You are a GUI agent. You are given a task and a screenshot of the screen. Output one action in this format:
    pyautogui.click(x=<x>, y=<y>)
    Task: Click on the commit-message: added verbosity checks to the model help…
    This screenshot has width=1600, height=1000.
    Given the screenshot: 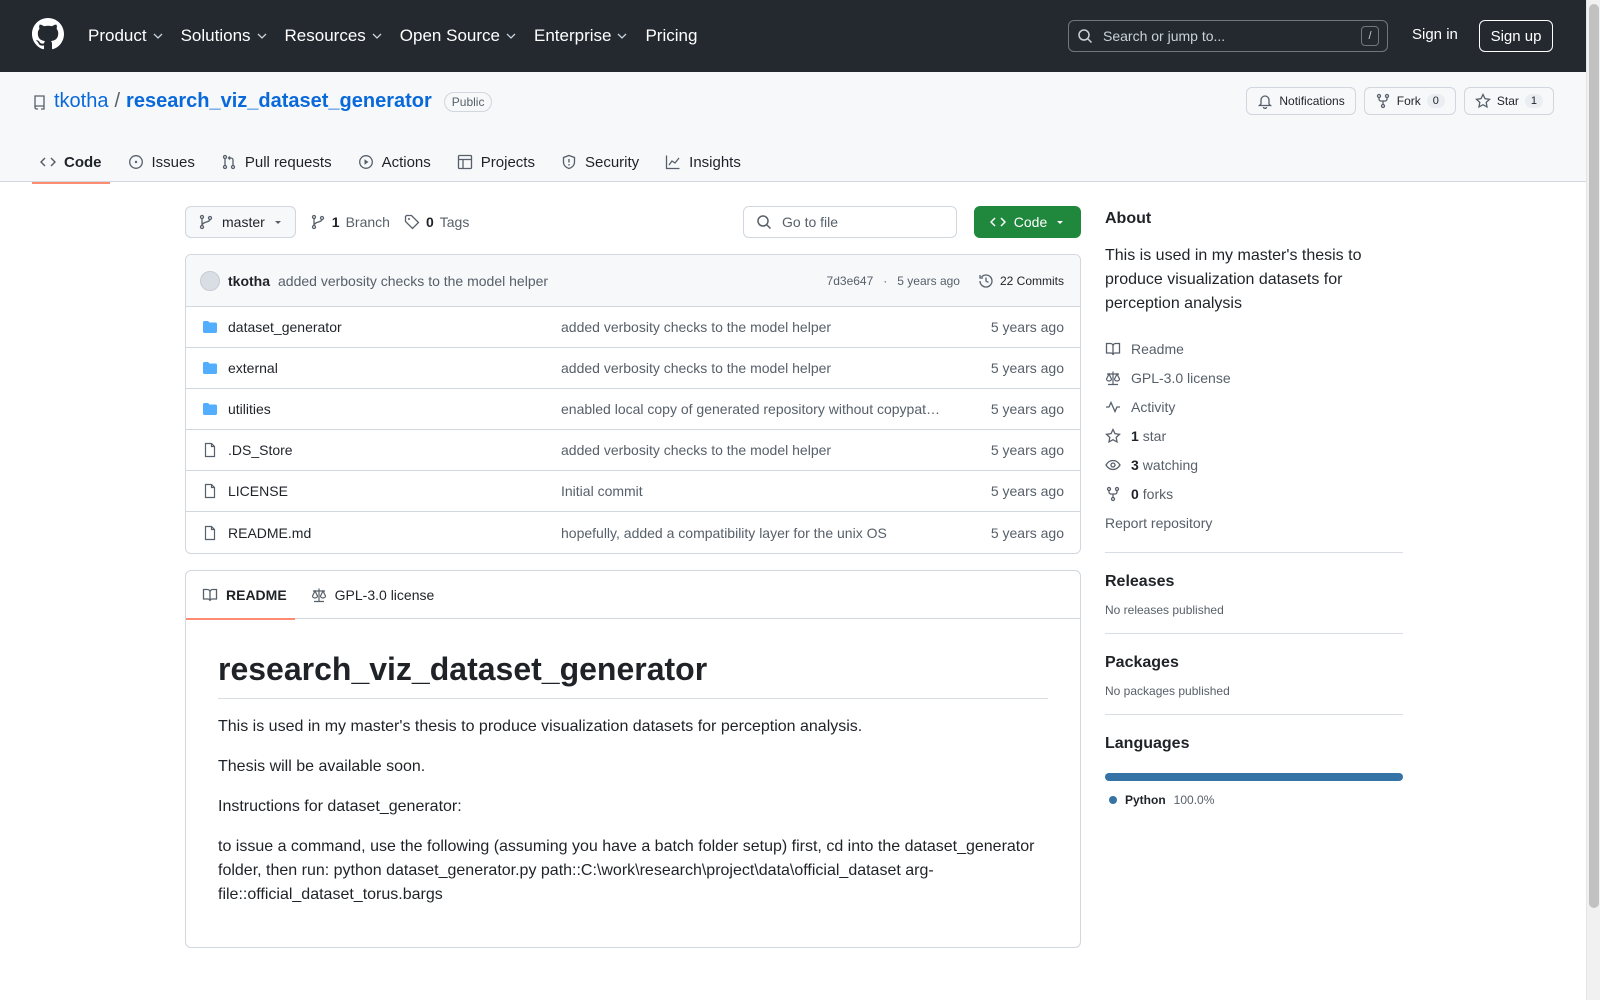 What is the action you would take?
    pyautogui.click(x=413, y=281)
    